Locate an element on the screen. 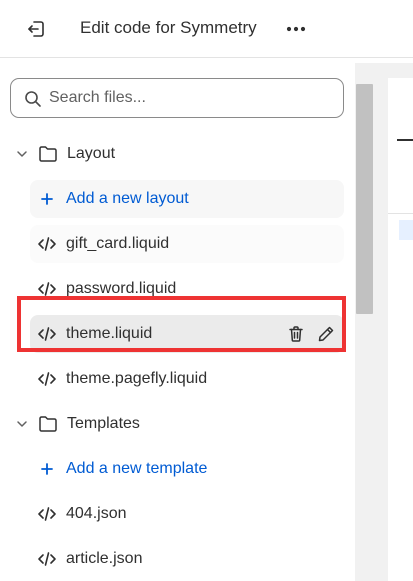  search-box is located at coordinates (177, 98).